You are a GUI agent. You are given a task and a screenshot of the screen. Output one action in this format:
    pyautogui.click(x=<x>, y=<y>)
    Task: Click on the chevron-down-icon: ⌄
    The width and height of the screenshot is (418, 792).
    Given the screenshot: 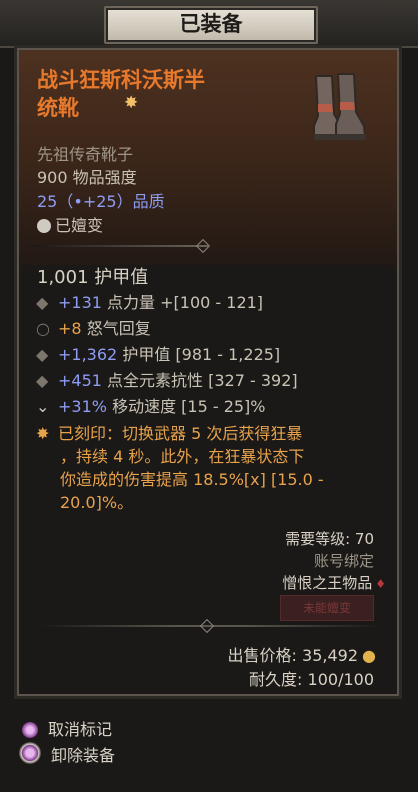 What is the action you would take?
    pyautogui.click(x=43, y=406)
    